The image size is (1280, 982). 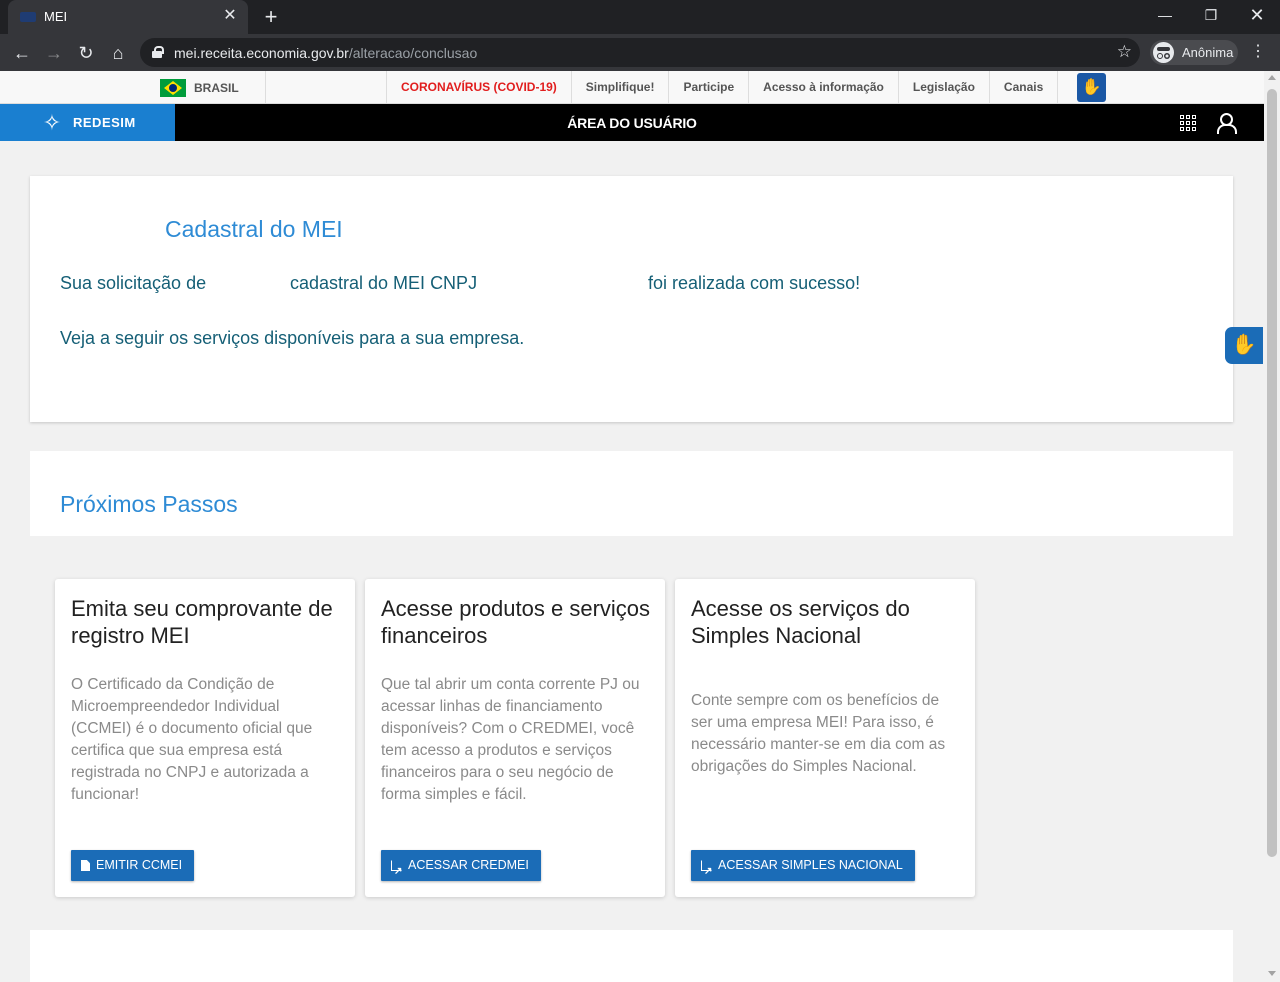 What do you see at coordinates (1208, 52) in the screenshot?
I see `profile-label: Anônima` at bounding box center [1208, 52].